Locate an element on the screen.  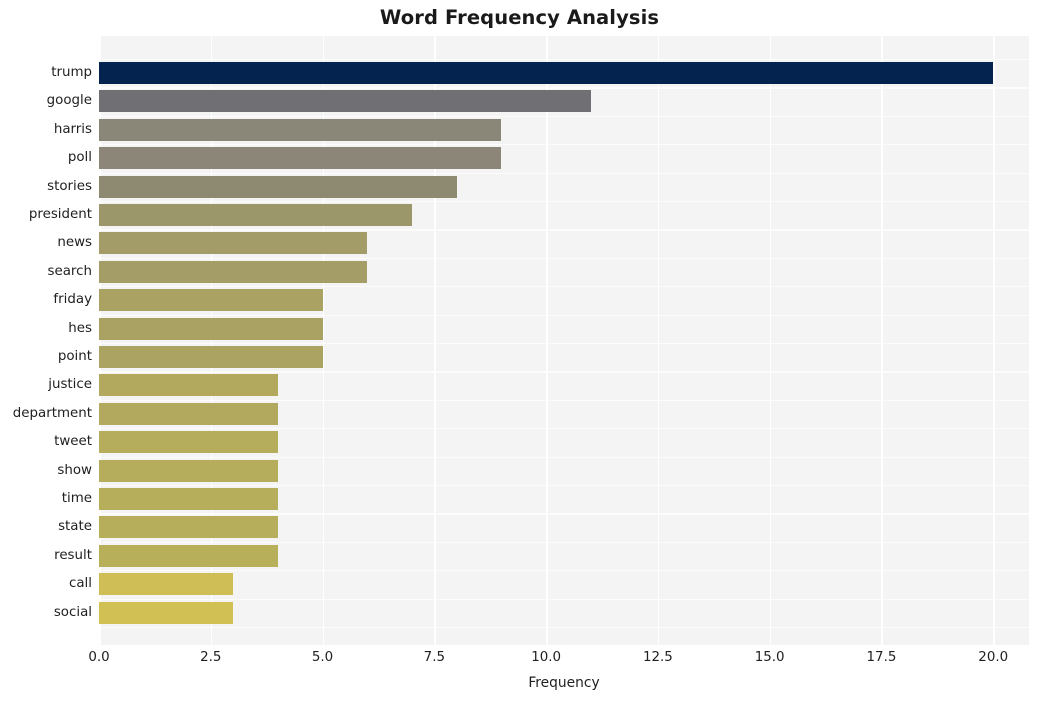
y-axis-tick-label: harris is located at coordinates (72, 129).